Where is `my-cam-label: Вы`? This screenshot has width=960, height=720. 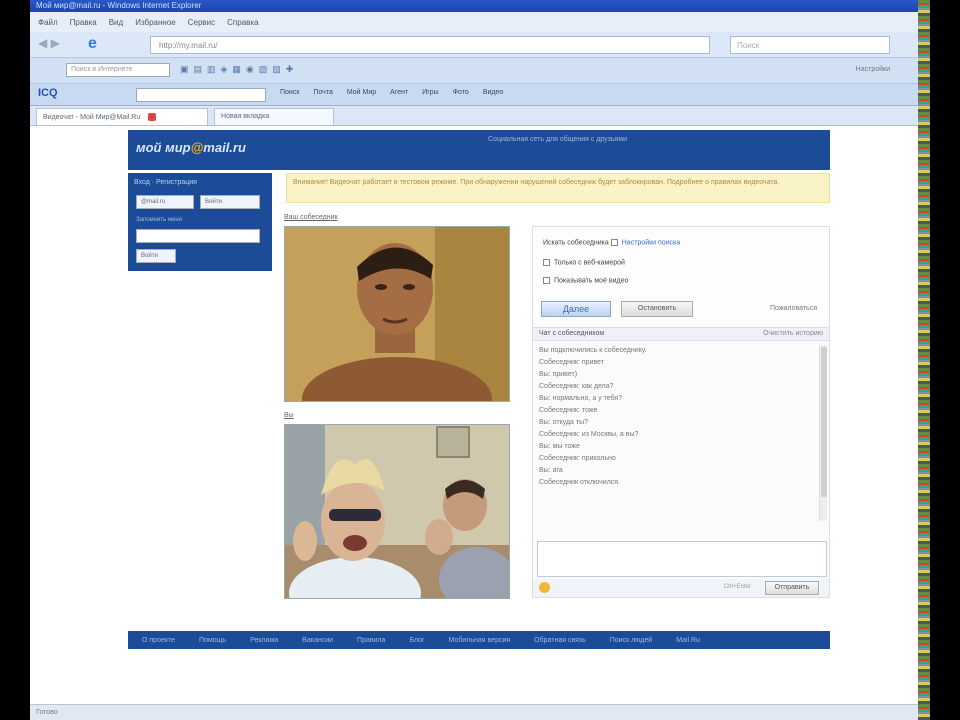 my-cam-label: Вы is located at coordinates (289, 415).